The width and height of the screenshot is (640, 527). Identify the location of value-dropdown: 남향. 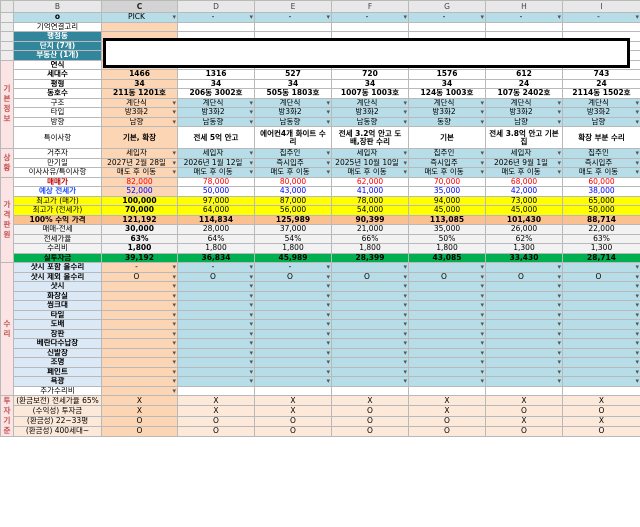
(601, 121).